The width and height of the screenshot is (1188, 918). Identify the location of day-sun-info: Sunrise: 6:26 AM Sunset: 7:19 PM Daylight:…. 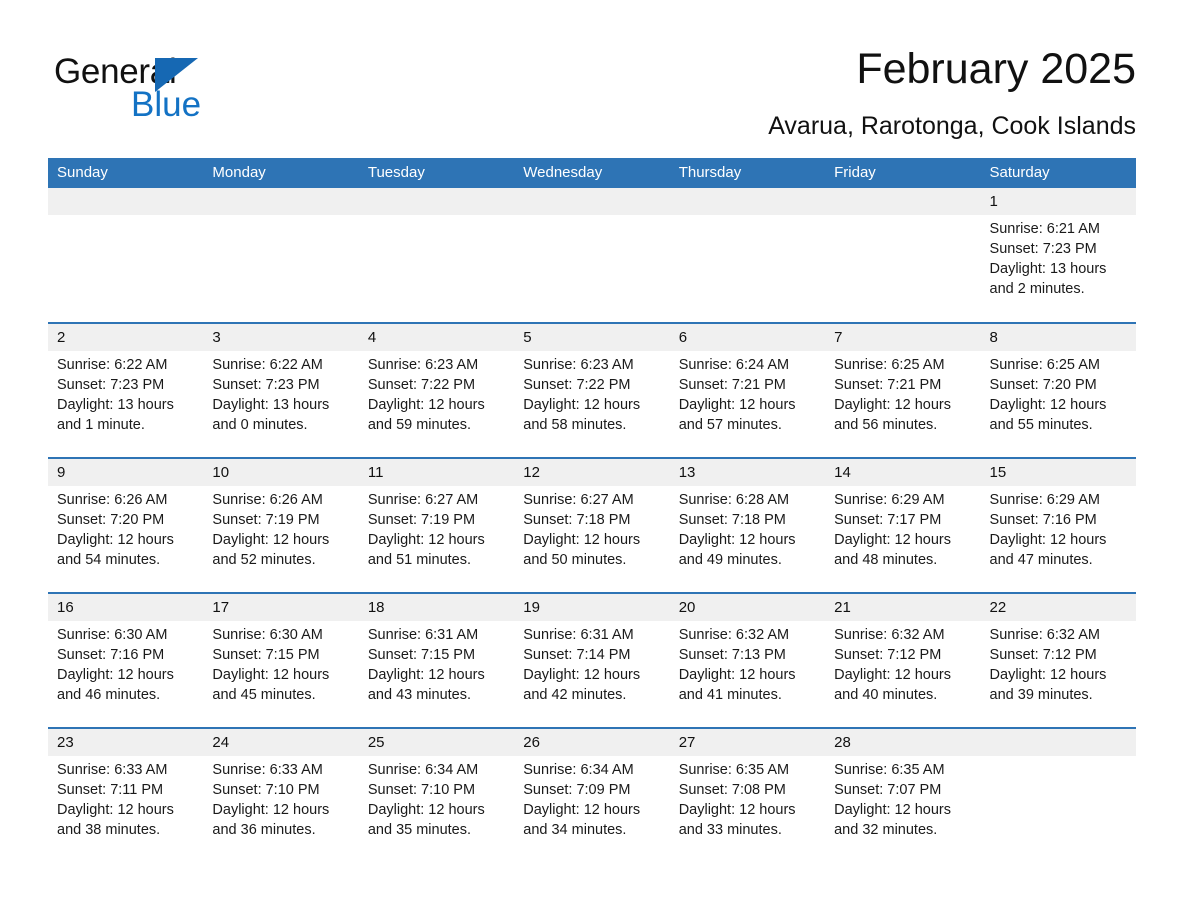
(280, 528).